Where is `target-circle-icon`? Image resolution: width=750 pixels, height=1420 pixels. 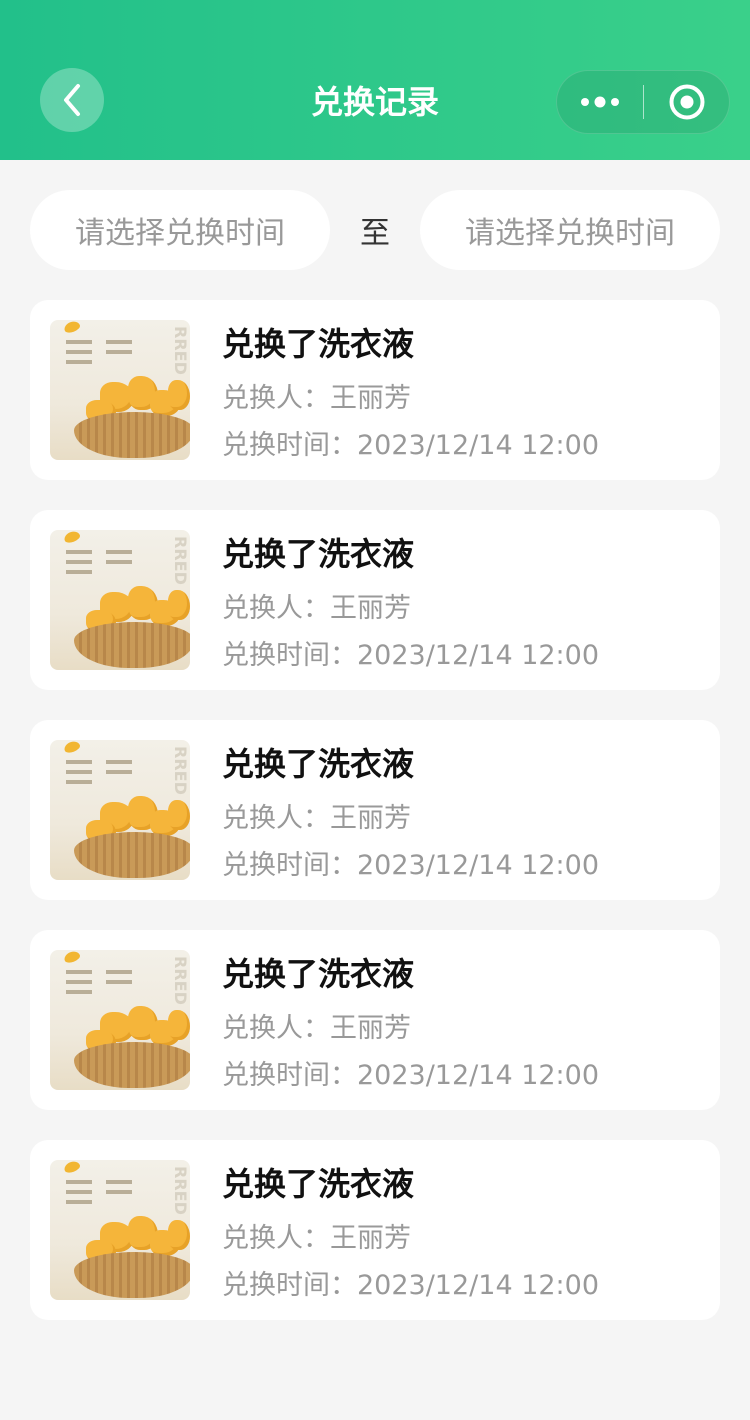
target-circle-icon is located at coordinates (687, 102).